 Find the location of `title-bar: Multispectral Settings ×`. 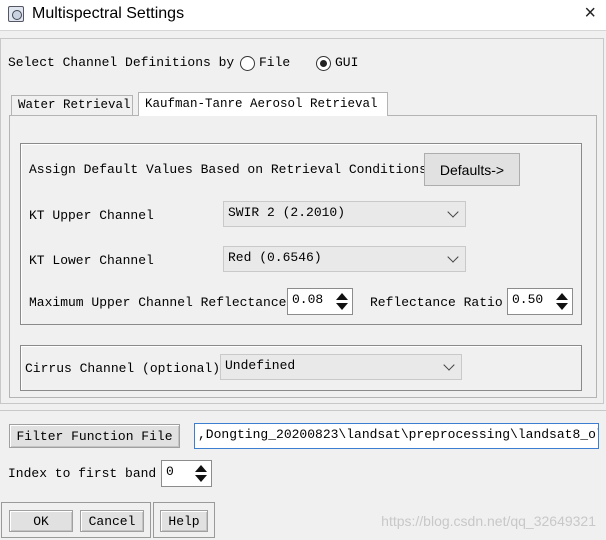

title-bar: Multispectral Settings × is located at coordinates (303, 15).